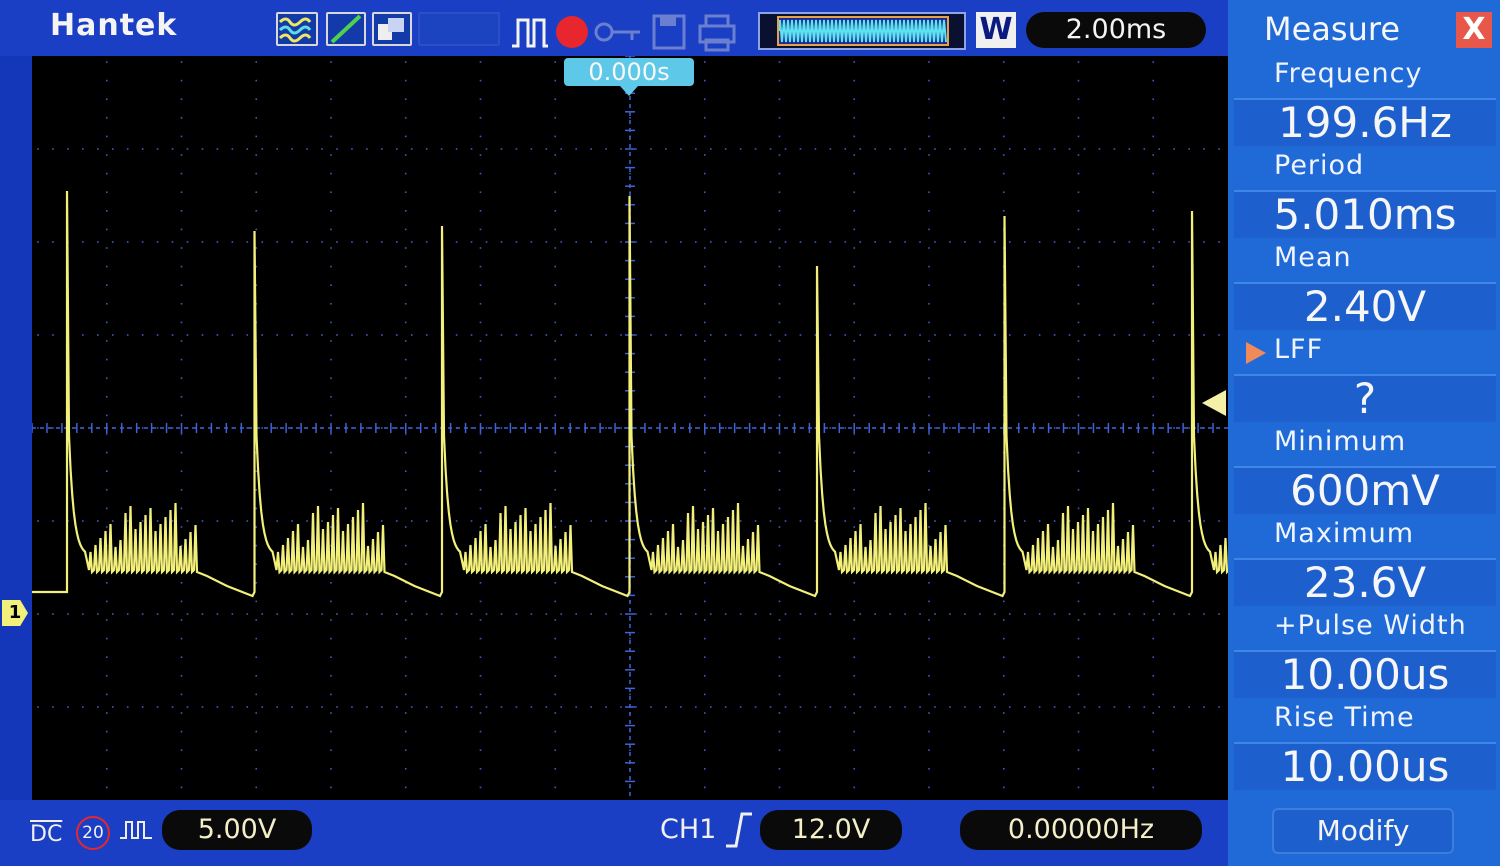  I want to click on status-display-box, so click(459, 29).